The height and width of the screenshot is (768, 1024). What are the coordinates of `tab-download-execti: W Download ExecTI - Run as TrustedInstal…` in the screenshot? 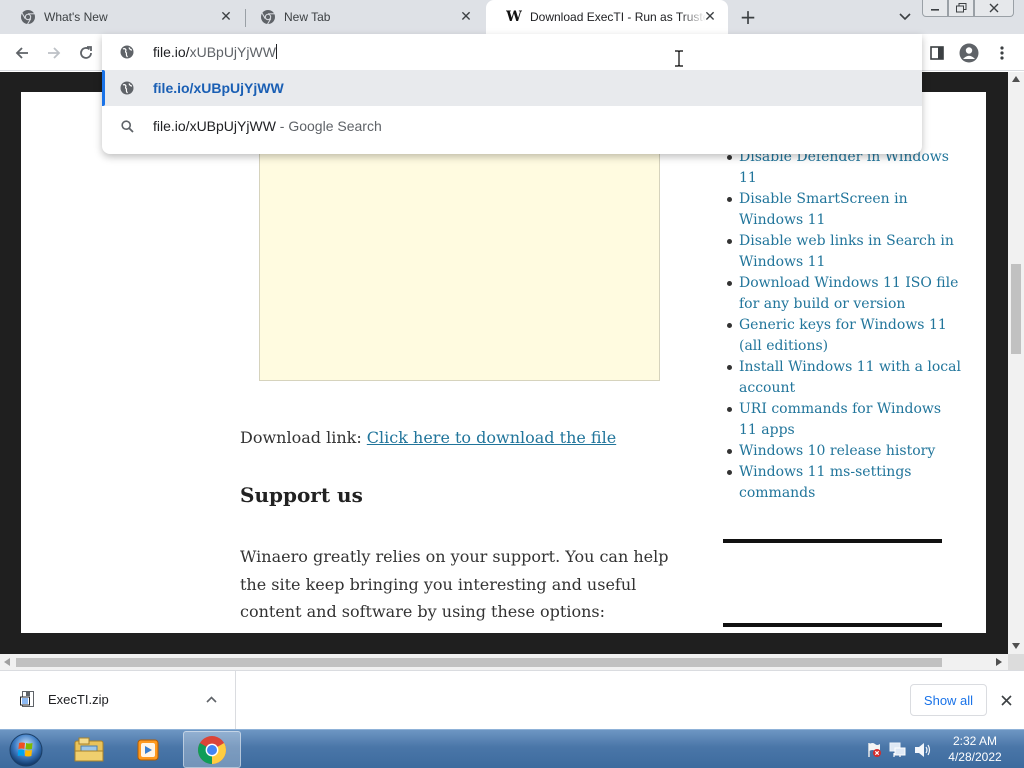 It's located at (607, 17).